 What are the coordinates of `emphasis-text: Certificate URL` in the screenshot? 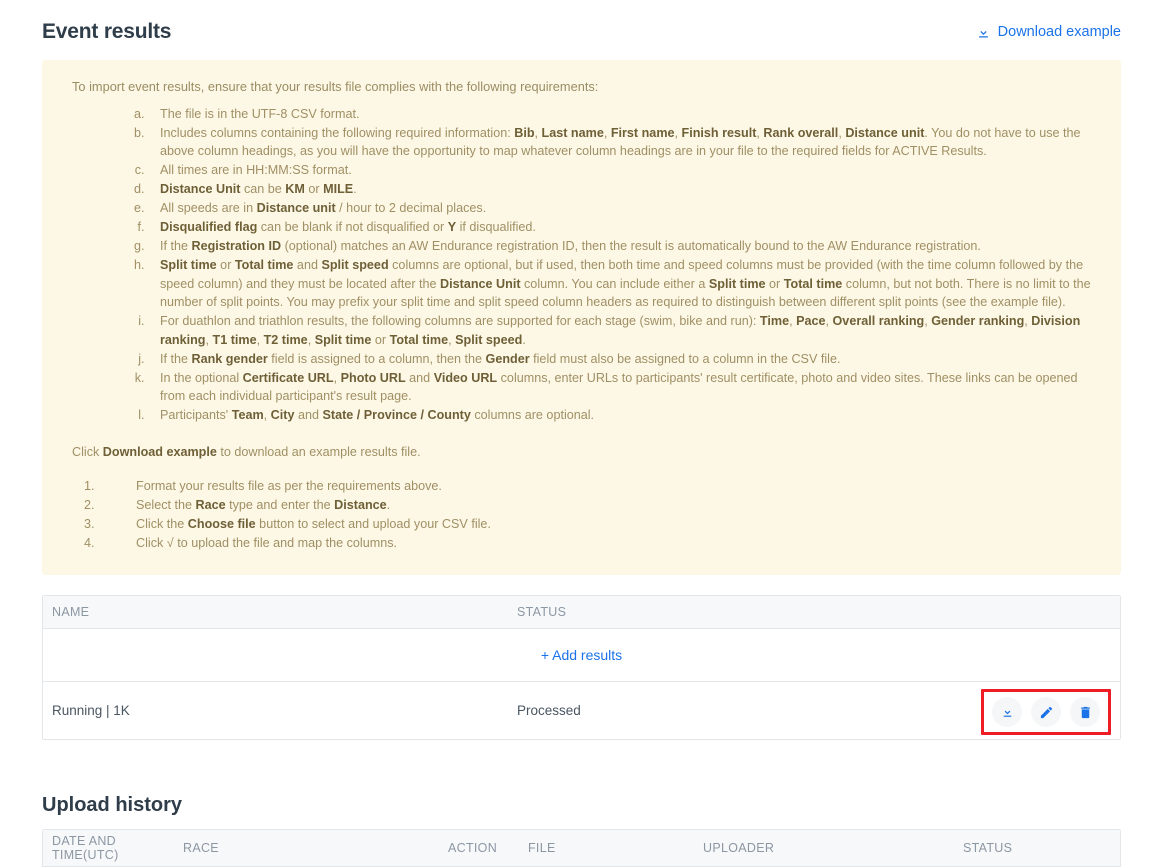 It's located at (288, 377).